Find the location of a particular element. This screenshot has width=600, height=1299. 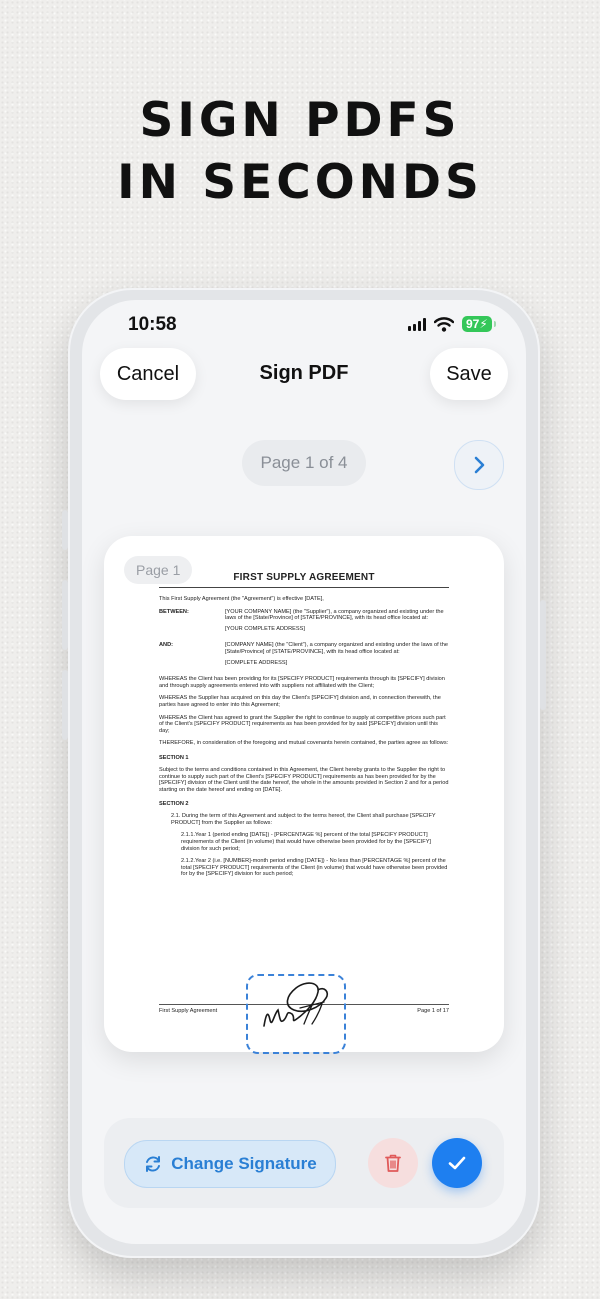

change-signature-button: Change Signature is located at coordinates (230, 1164).